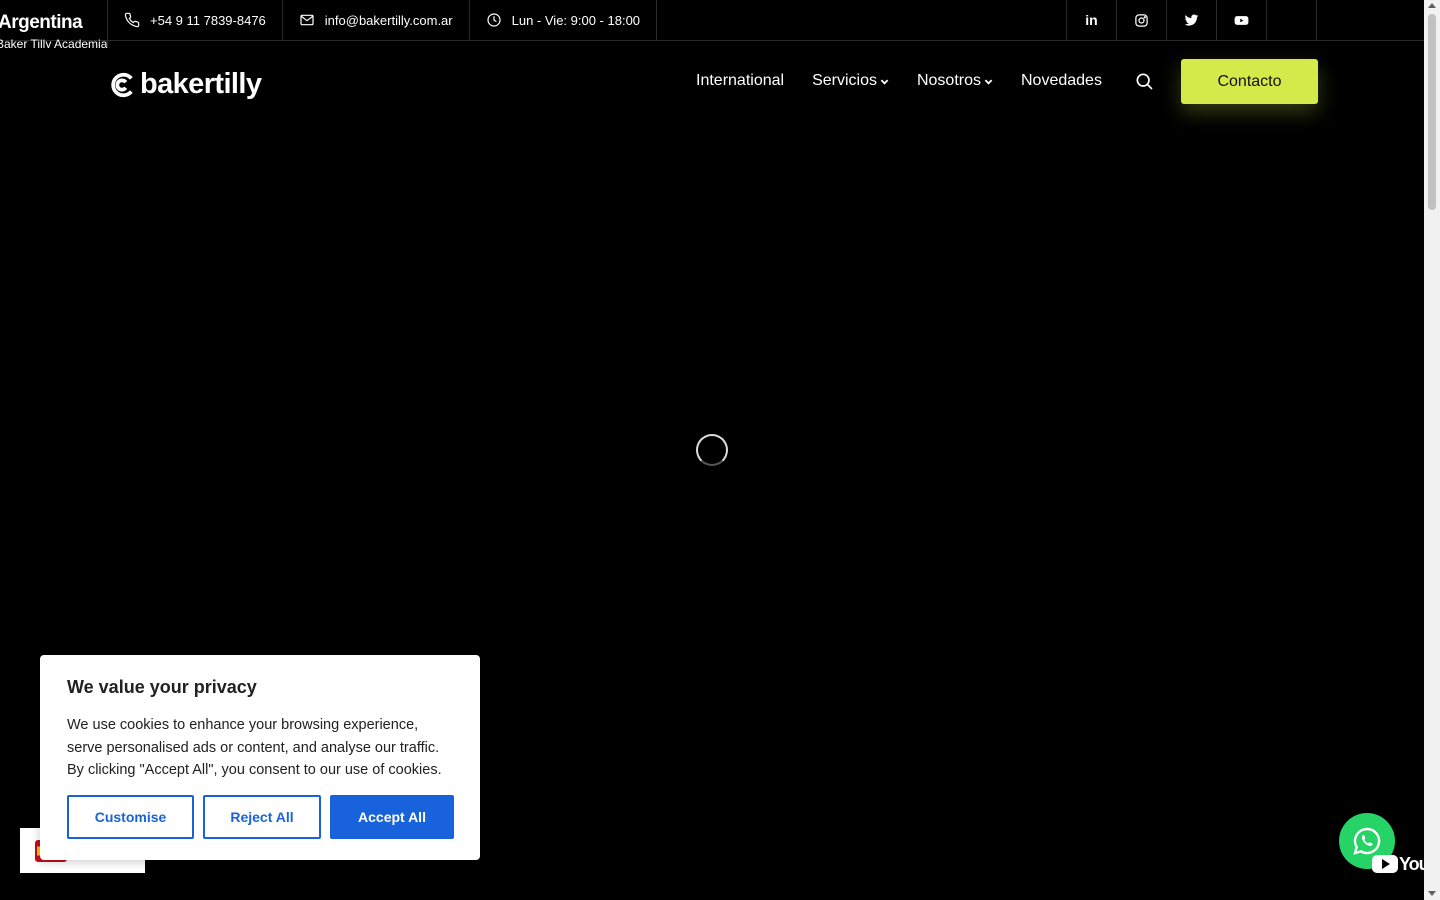 The height and width of the screenshot is (900, 1440). What do you see at coordinates (1385, 864) in the screenshot?
I see `youtube-play-icon` at bounding box center [1385, 864].